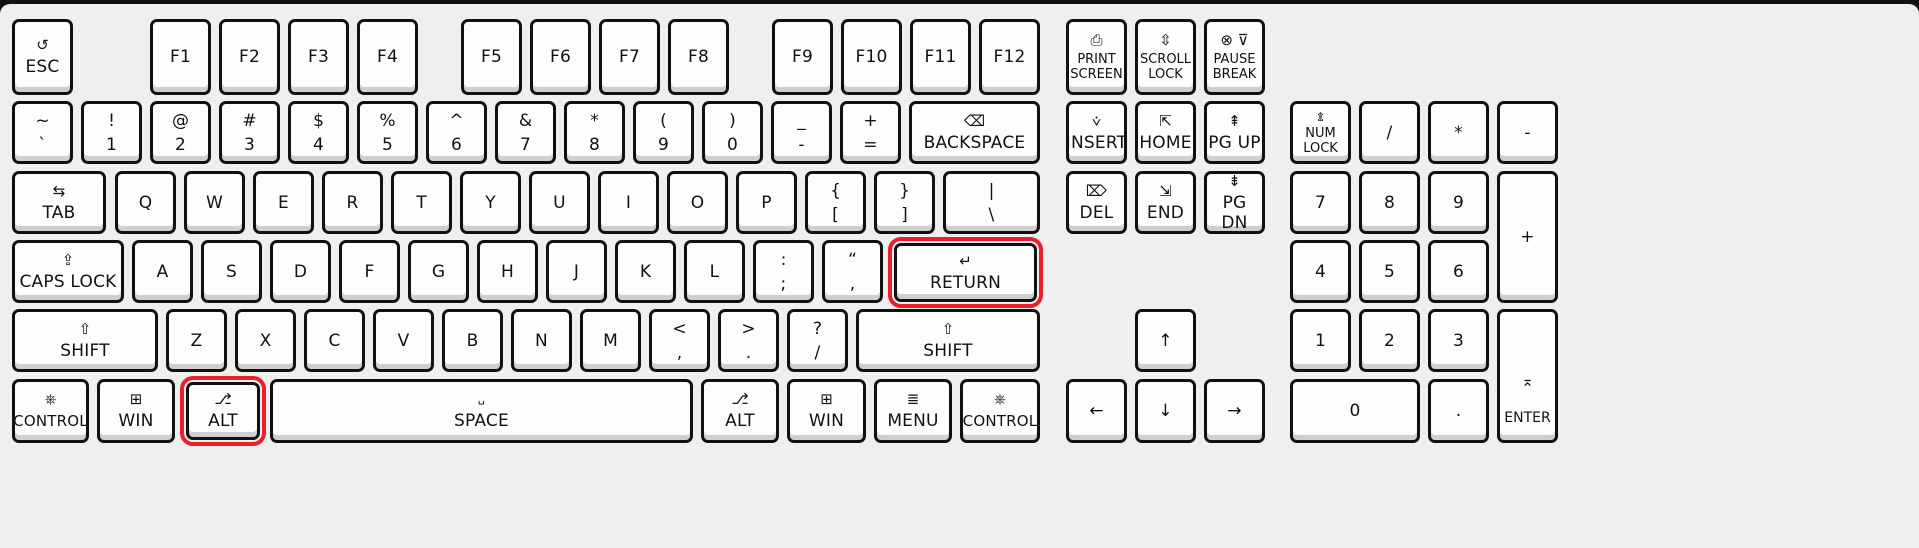 The image size is (1919, 548). Describe the element at coordinates (42, 132) in the screenshot. I see `key-backtick: ~ `` at that location.